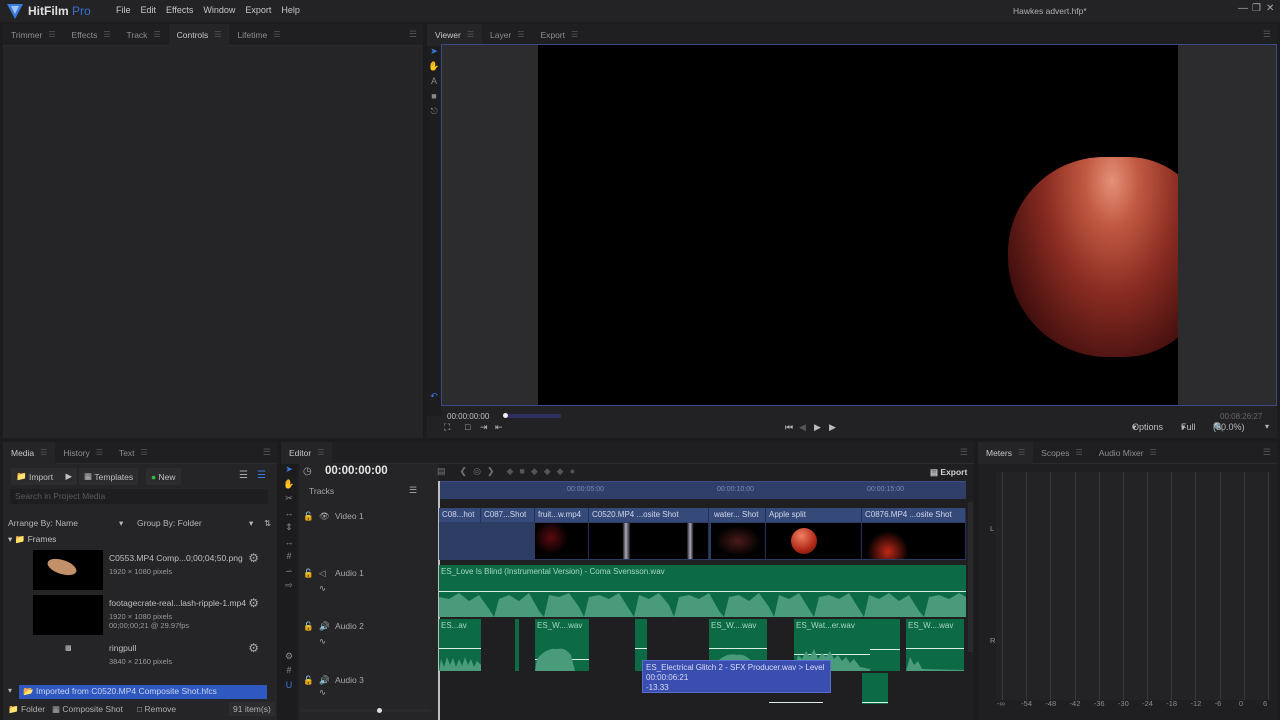 The height and width of the screenshot is (720, 1280). I want to click on export-track-icon: ⇨, so click(289, 587).